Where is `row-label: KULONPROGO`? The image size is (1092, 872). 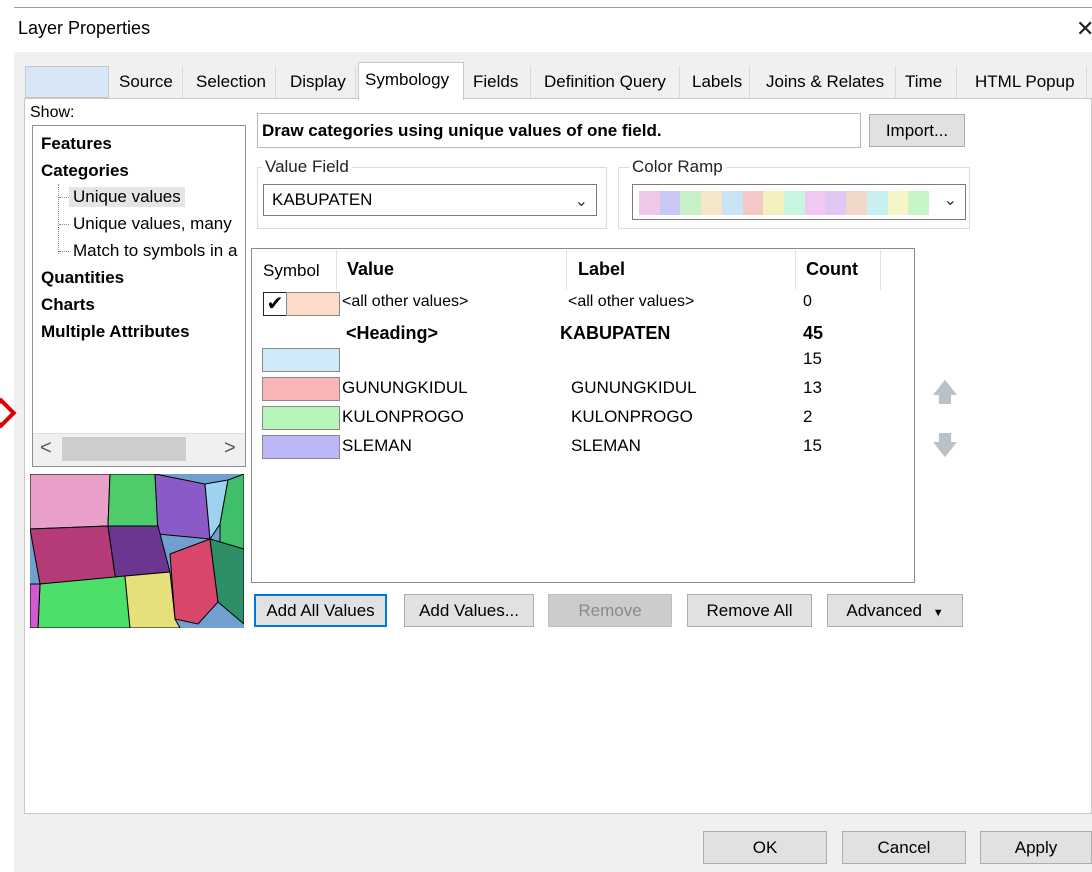 row-label: KULONPROGO is located at coordinates (632, 417).